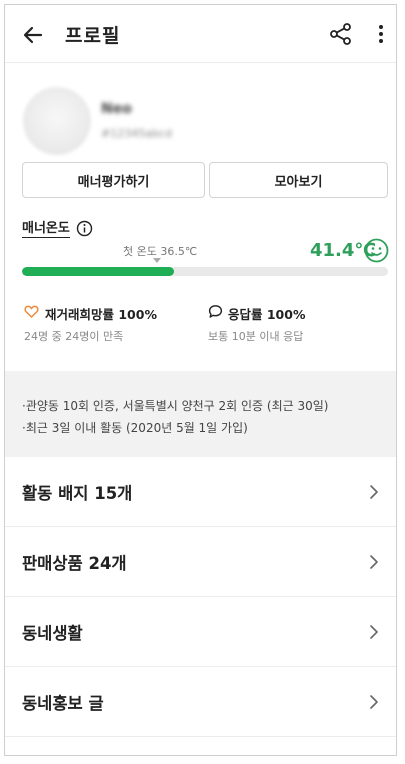 The width and height of the screenshot is (405, 764). Describe the element at coordinates (63, 703) in the screenshot. I see `menu-label: 동네홍보 글` at that location.